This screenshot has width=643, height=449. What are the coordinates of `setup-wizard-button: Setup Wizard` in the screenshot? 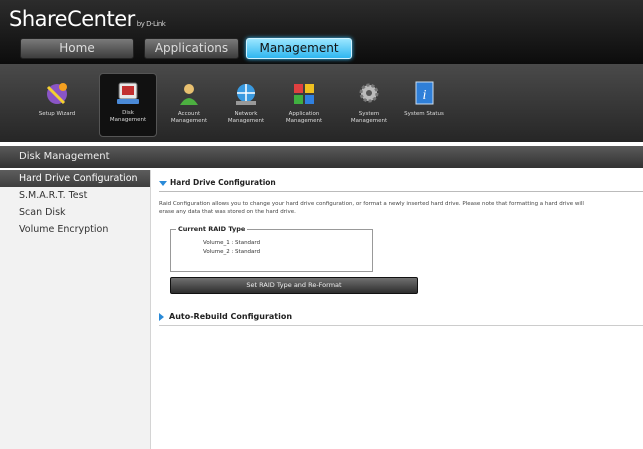 It's located at (57, 105).